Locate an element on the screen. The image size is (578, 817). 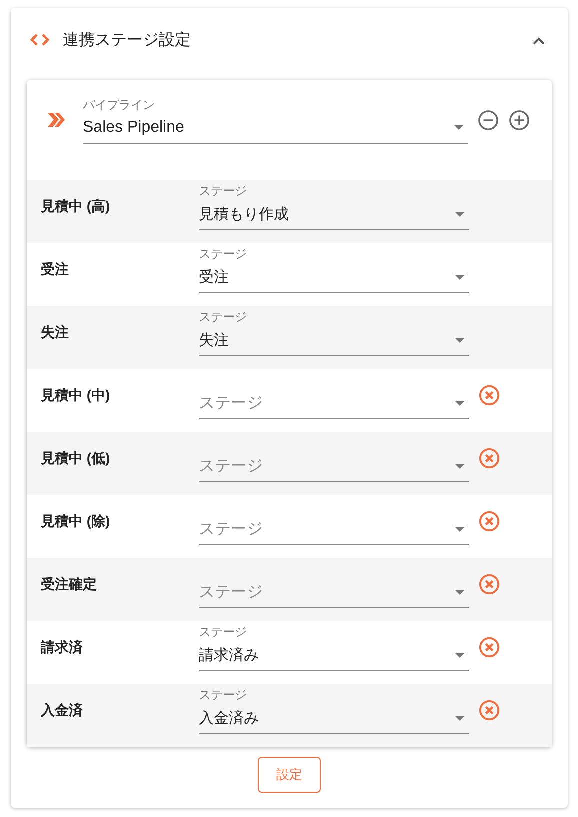
panel-title: 連携ステージ設定 is located at coordinates (127, 40).